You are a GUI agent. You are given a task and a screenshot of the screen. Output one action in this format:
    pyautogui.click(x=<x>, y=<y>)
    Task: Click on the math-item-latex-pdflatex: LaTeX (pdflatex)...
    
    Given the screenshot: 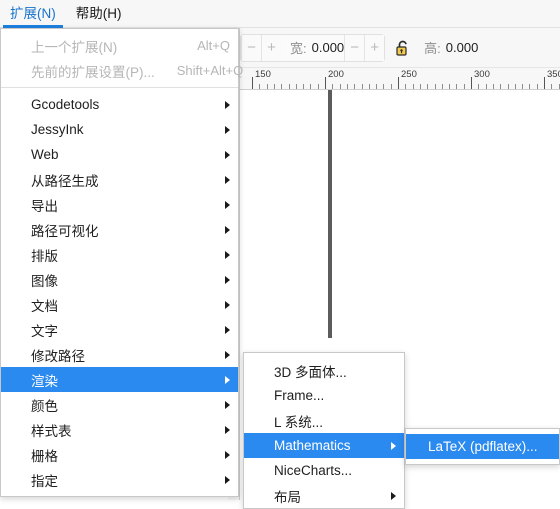 What is the action you would take?
    pyautogui.click(x=482, y=446)
    